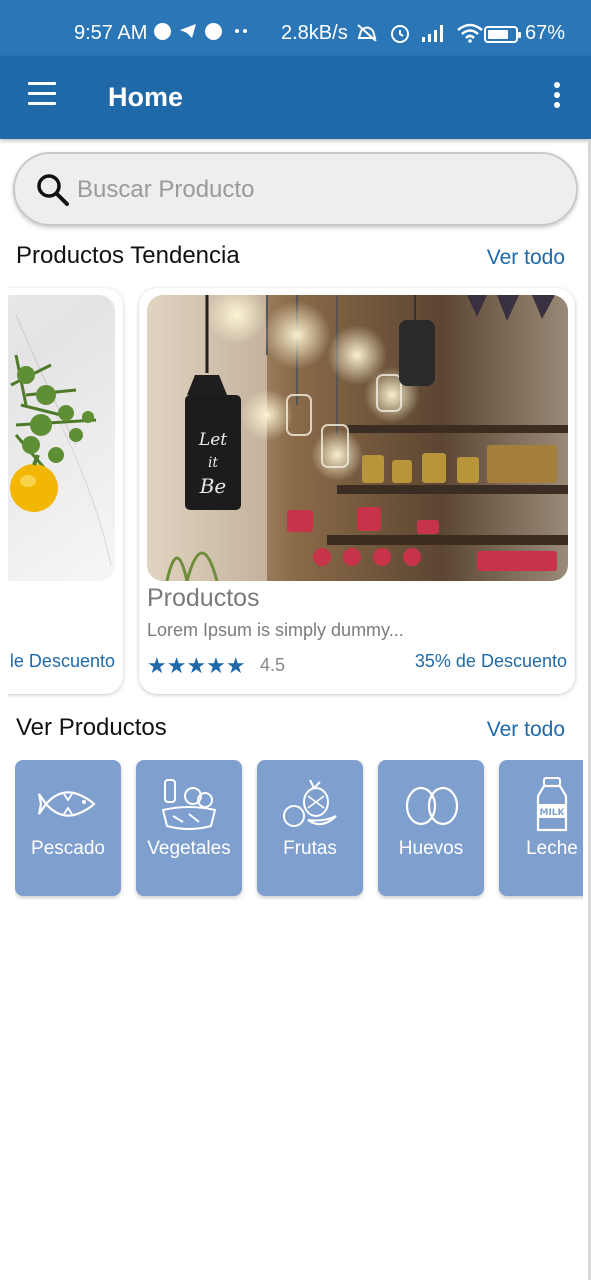 The image size is (591, 1280). Describe the element at coordinates (203, 31) in the screenshot. I see `notification-icons` at that location.